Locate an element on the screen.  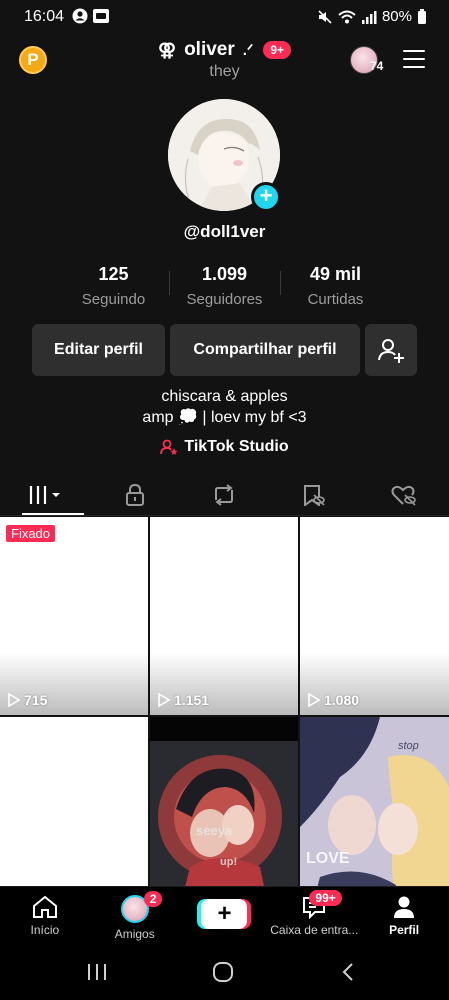
video-thumbnail: seeya up! is located at coordinates (224, 801).